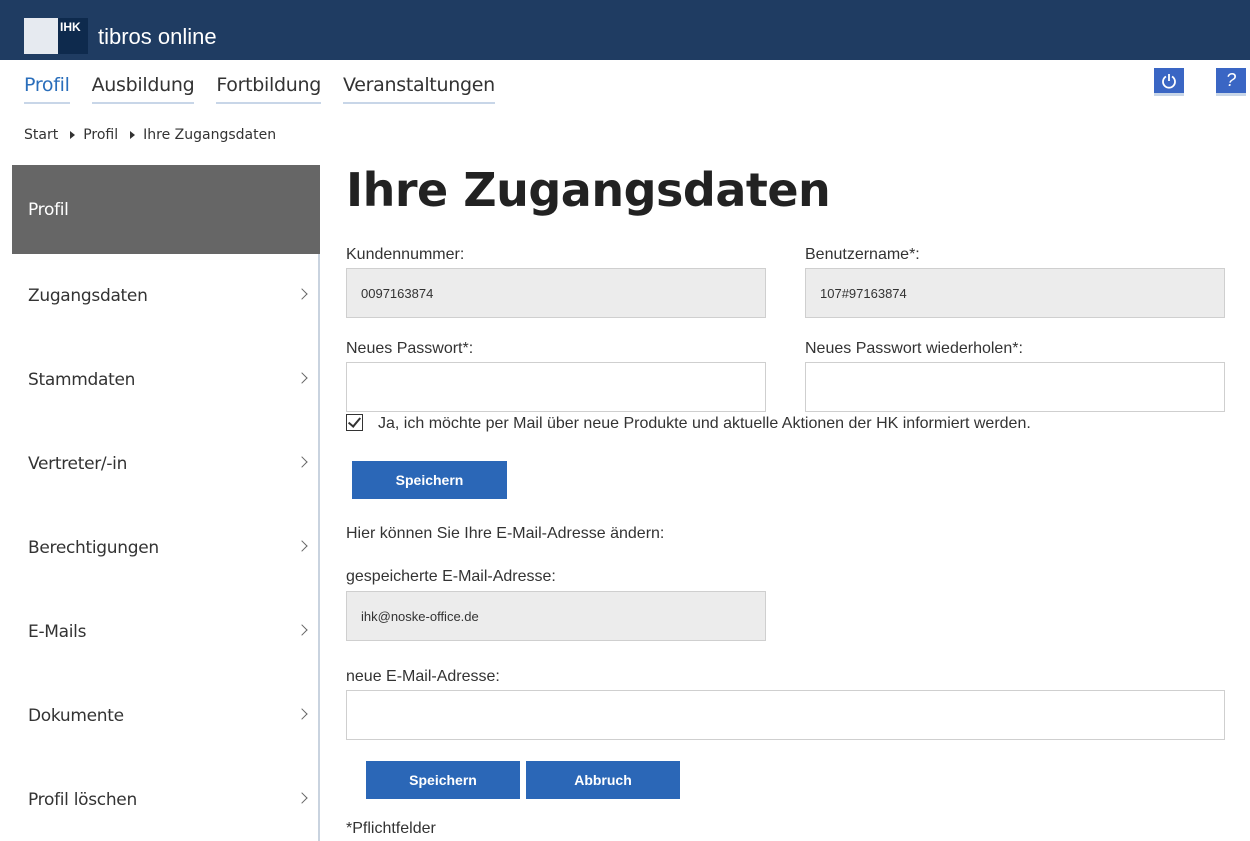  Describe the element at coordinates (556, 616) in the screenshot. I see `stored-email-field: ihk@noske-office.de` at that location.